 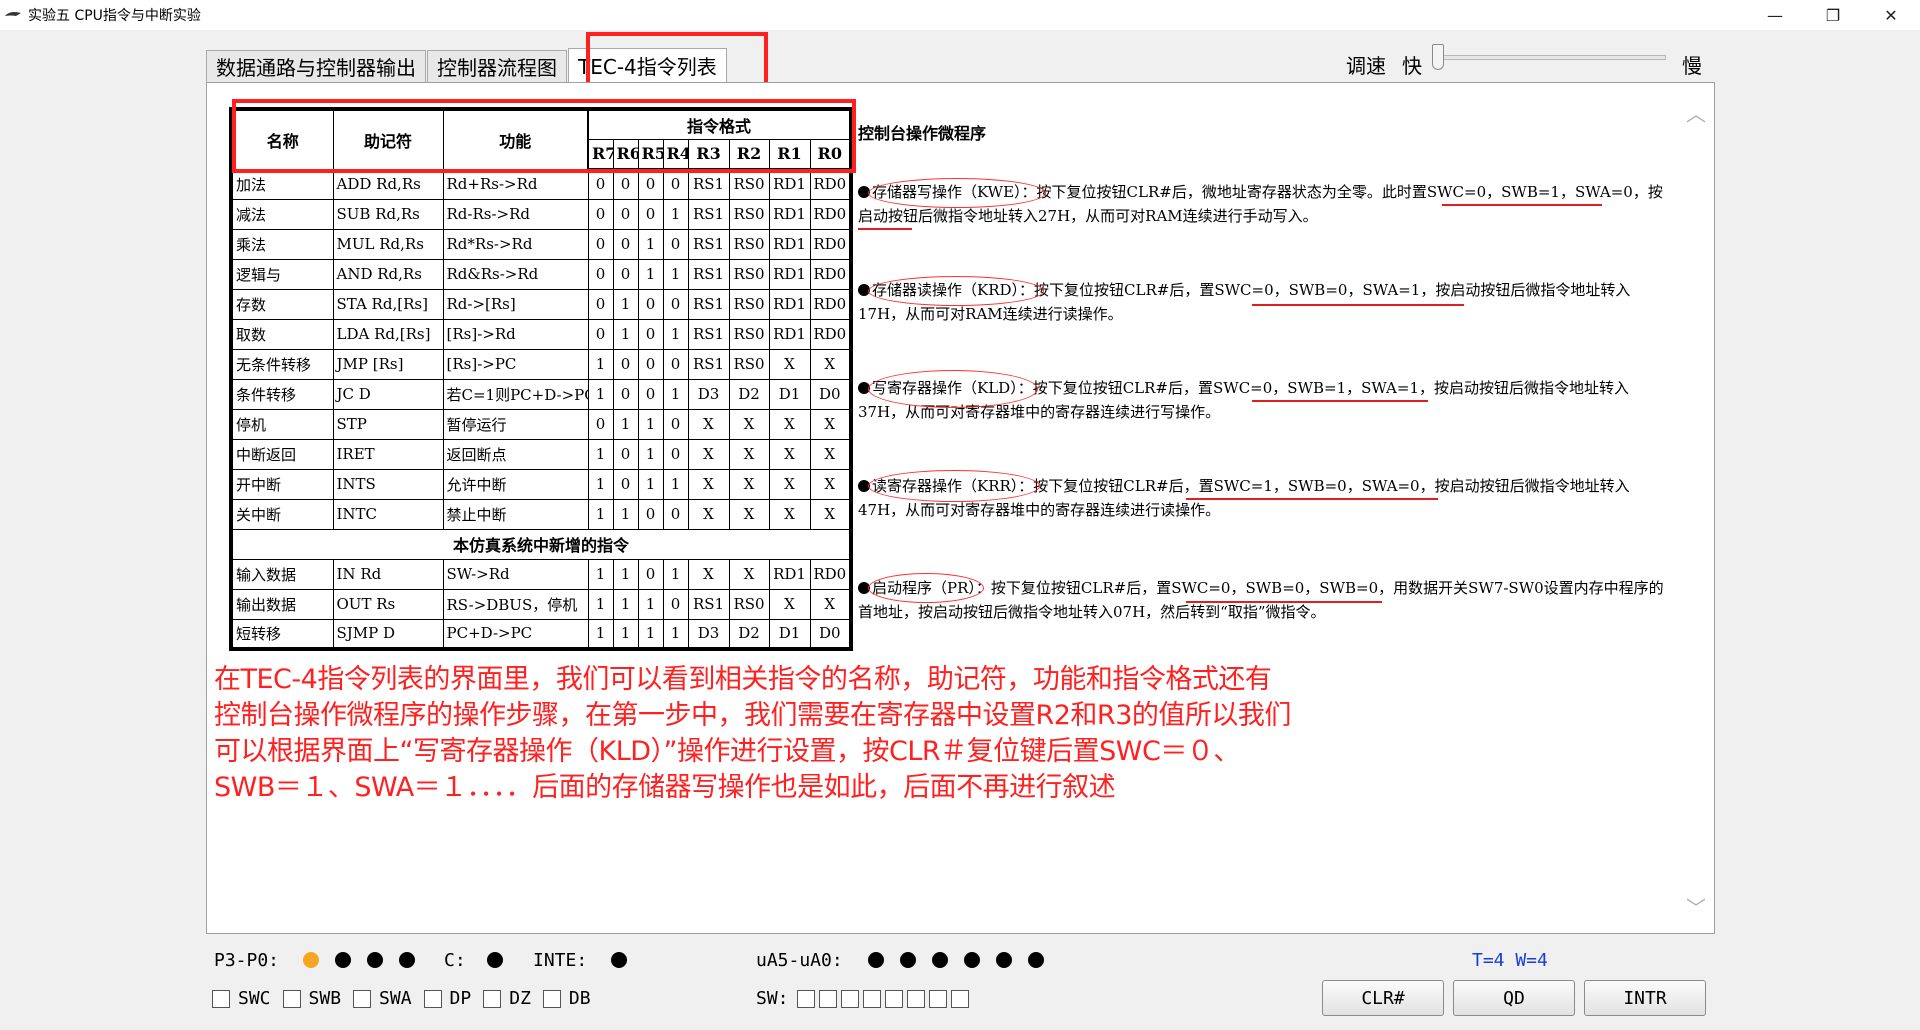 I want to click on annotation-ellipse, so click(x=953, y=389).